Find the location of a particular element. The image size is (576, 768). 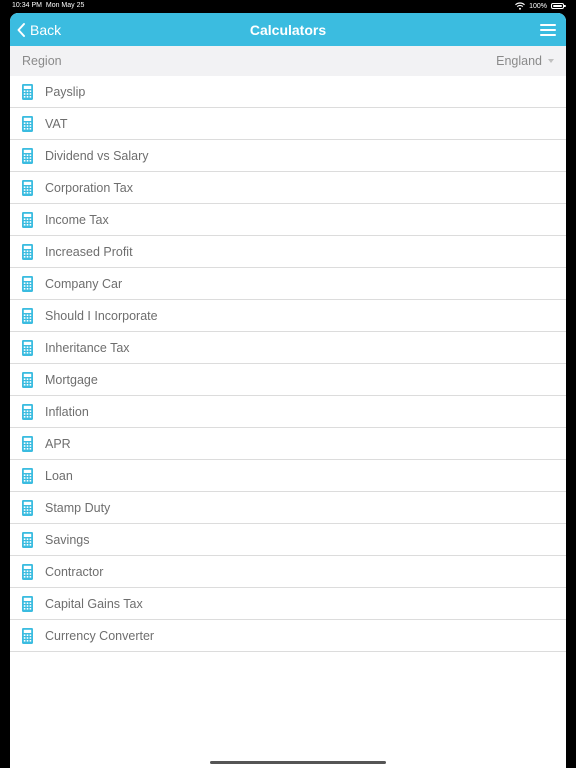

list-item-label: APR is located at coordinates (58, 443).